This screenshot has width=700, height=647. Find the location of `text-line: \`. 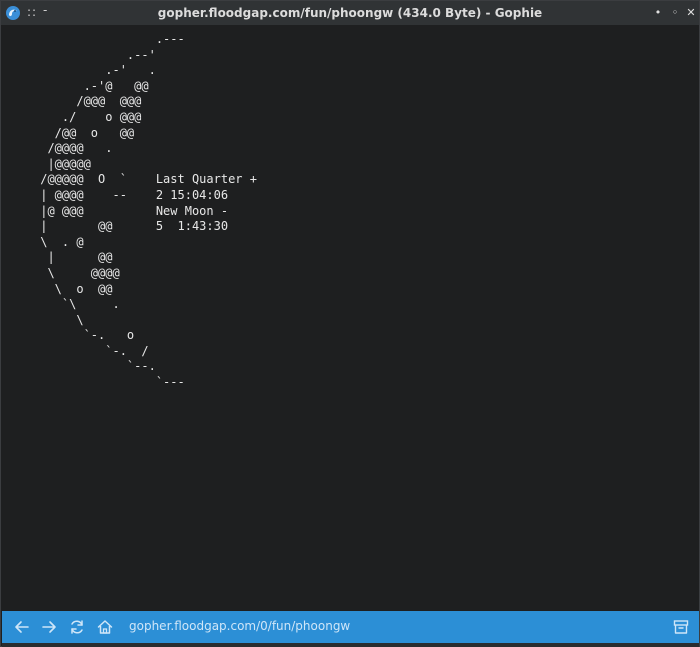

text-line: \ is located at coordinates (58, 319).